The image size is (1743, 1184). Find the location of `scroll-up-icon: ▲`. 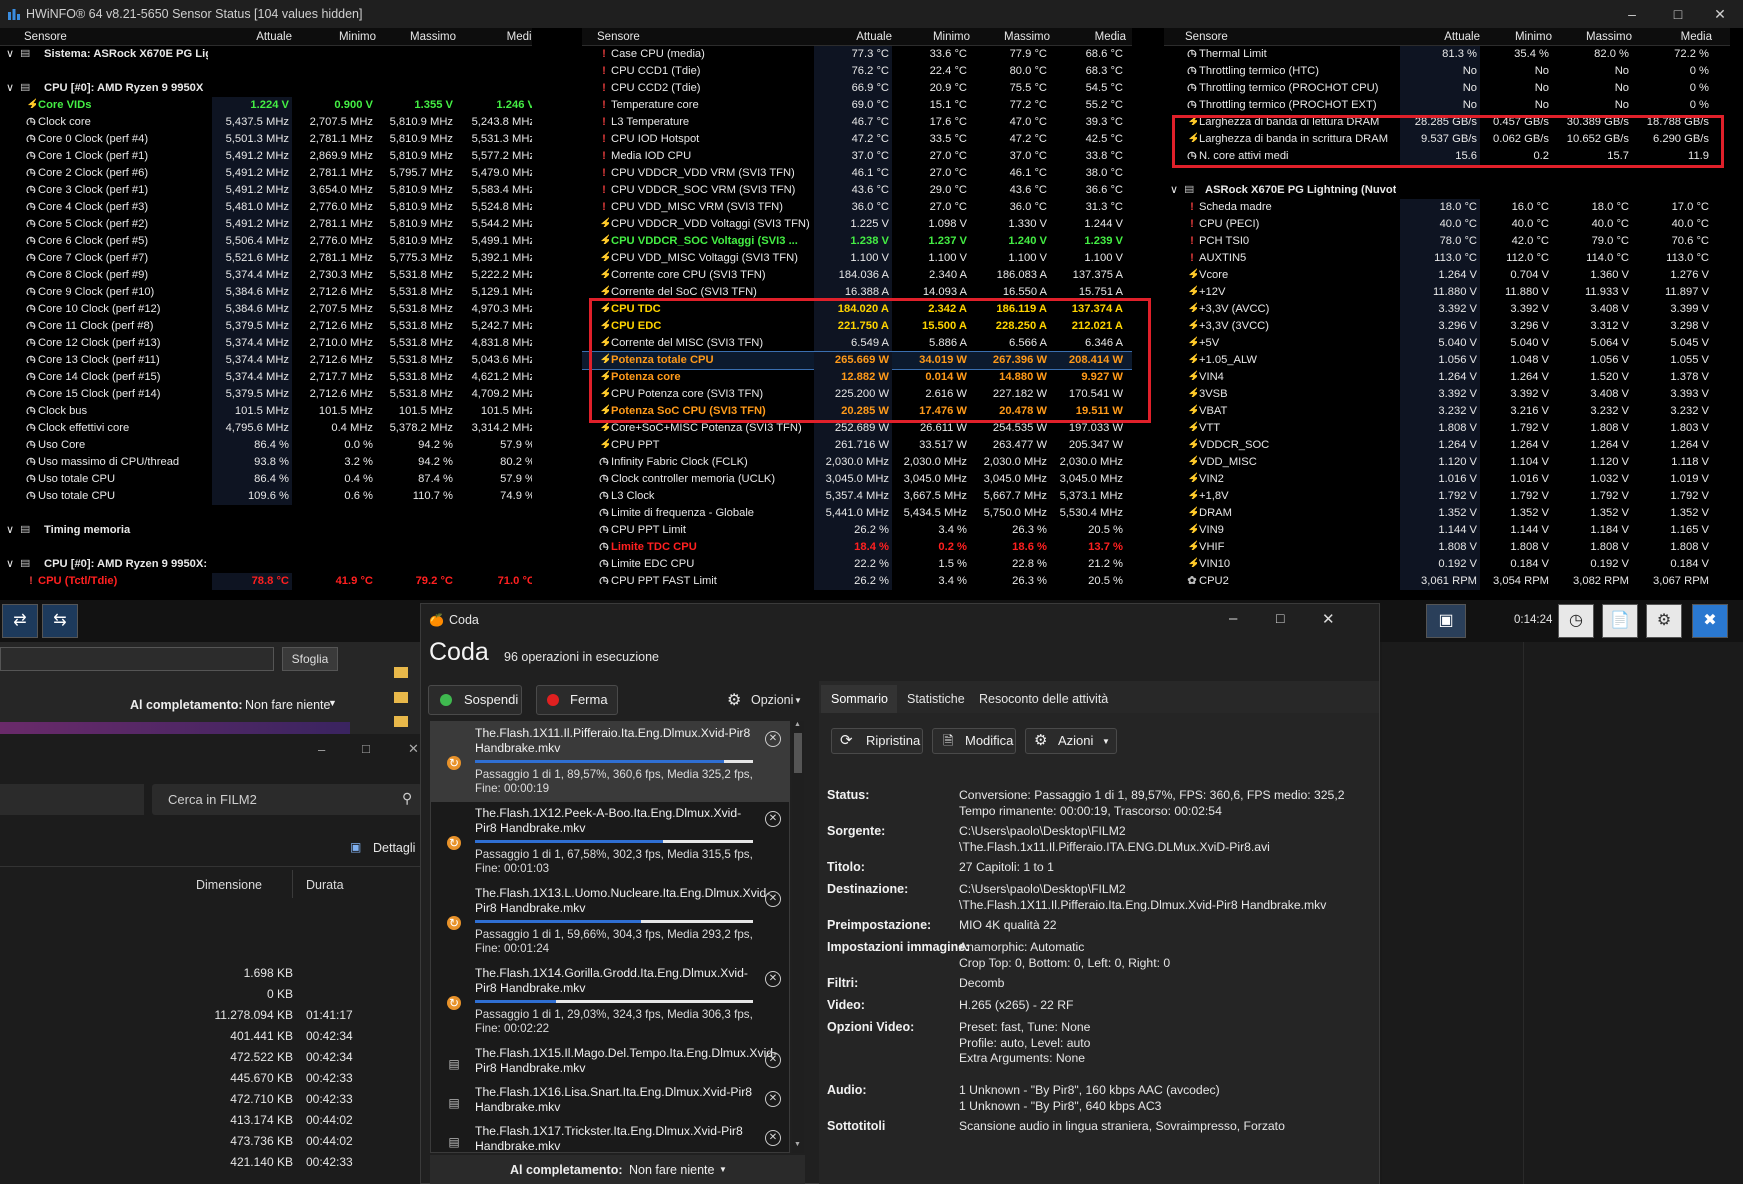

scroll-up-icon: ▲ is located at coordinates (797, 724).